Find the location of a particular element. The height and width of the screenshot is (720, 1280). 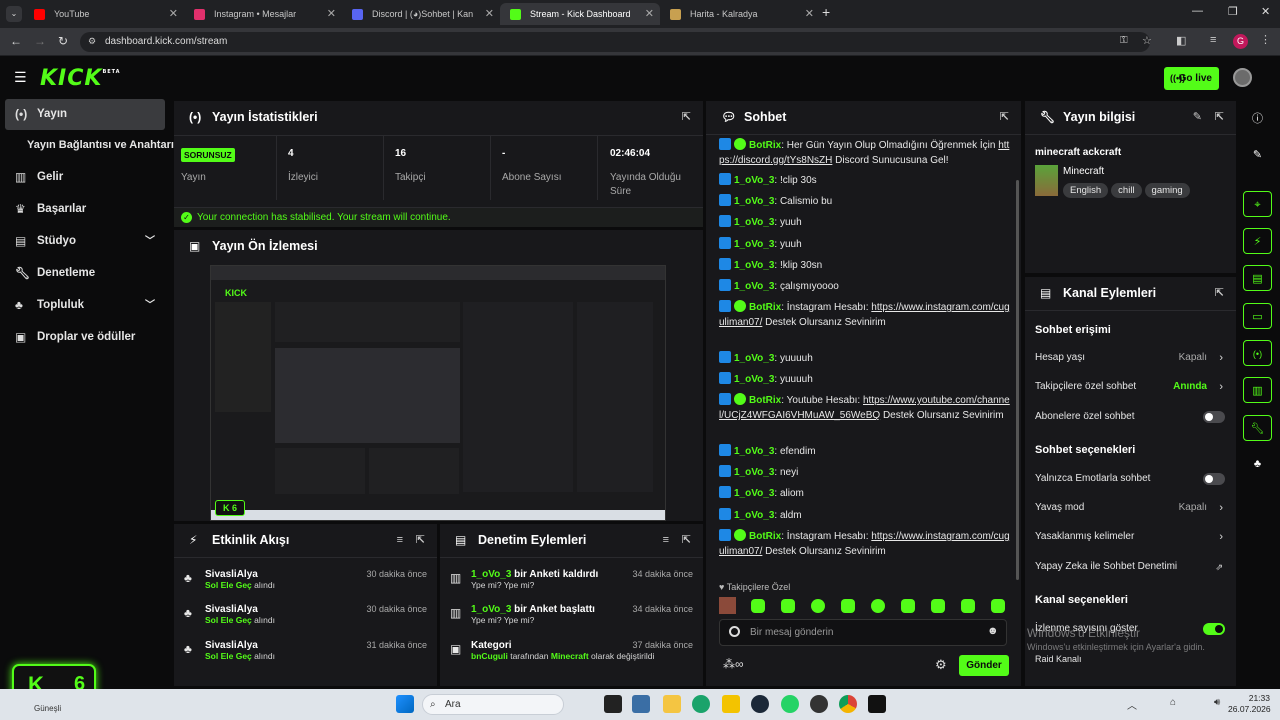

taskbar-files-icon is located at coordinates (641, 704).